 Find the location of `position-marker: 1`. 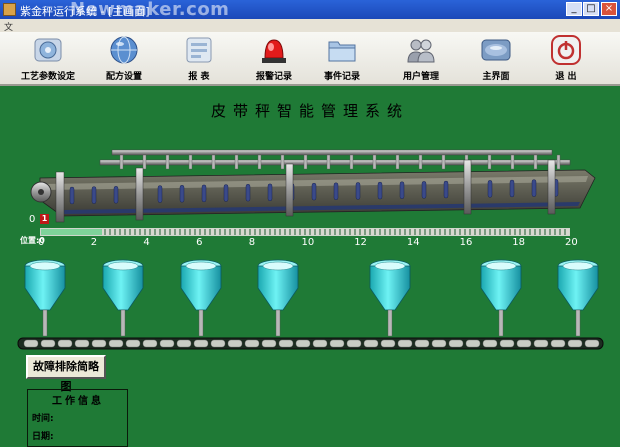

position-marker: 1 is located at coordinates (44, 219).